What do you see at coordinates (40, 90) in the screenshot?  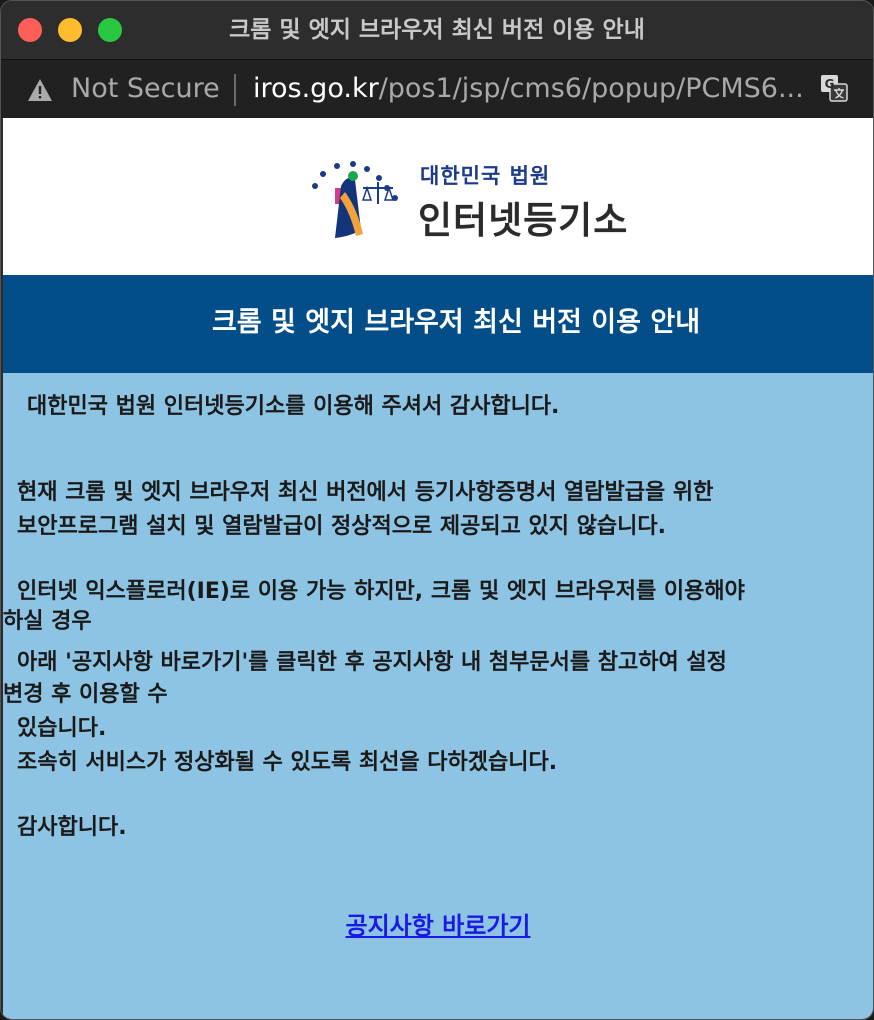 I see `warning-icon` at bounding box center [40, 90].